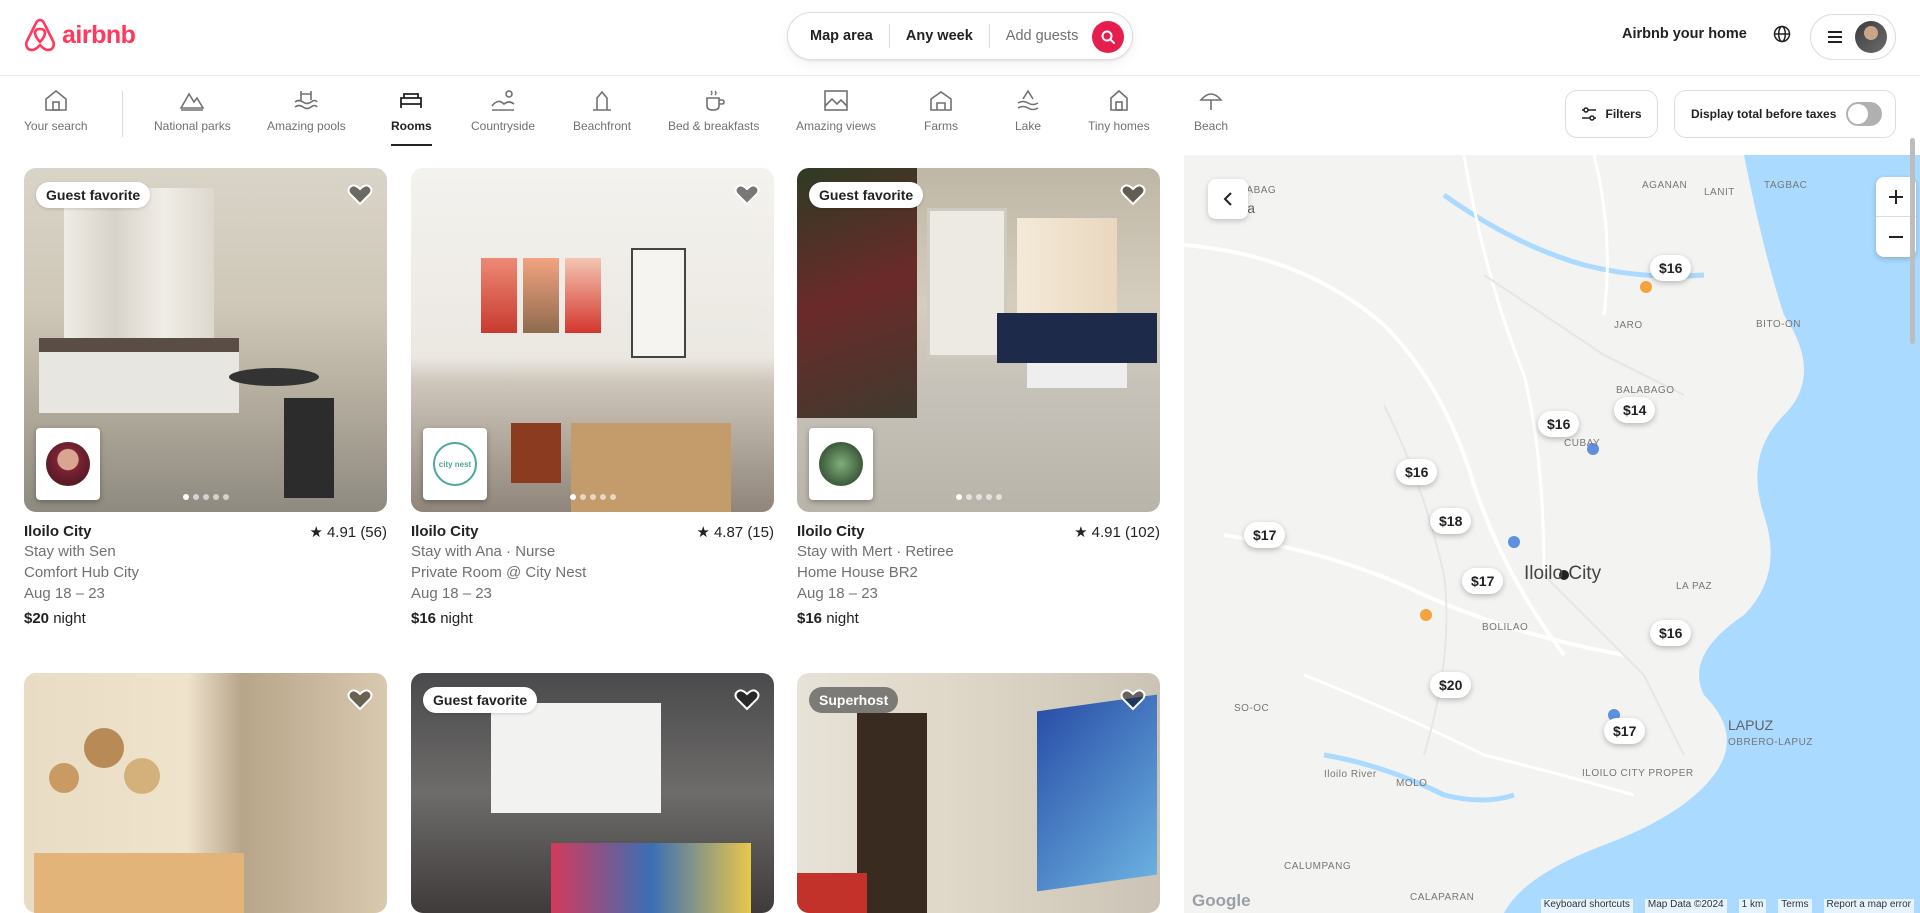  What do you see at coordinates (892, 813) in the screenshot?
I see `door` at bounding box center [892, 813].